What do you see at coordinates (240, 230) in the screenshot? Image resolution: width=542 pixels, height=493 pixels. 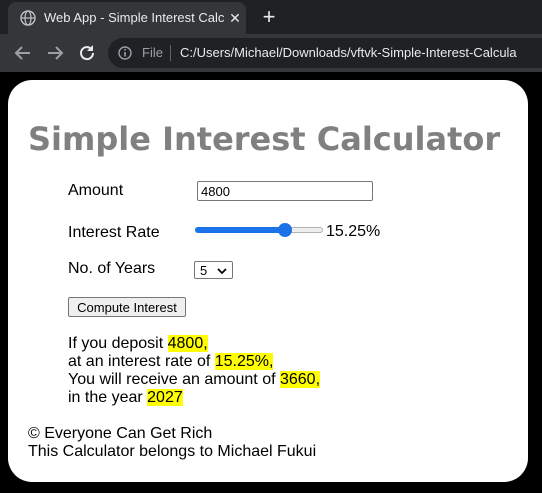 I see `slider-fill` at bounding box center [240, 230].